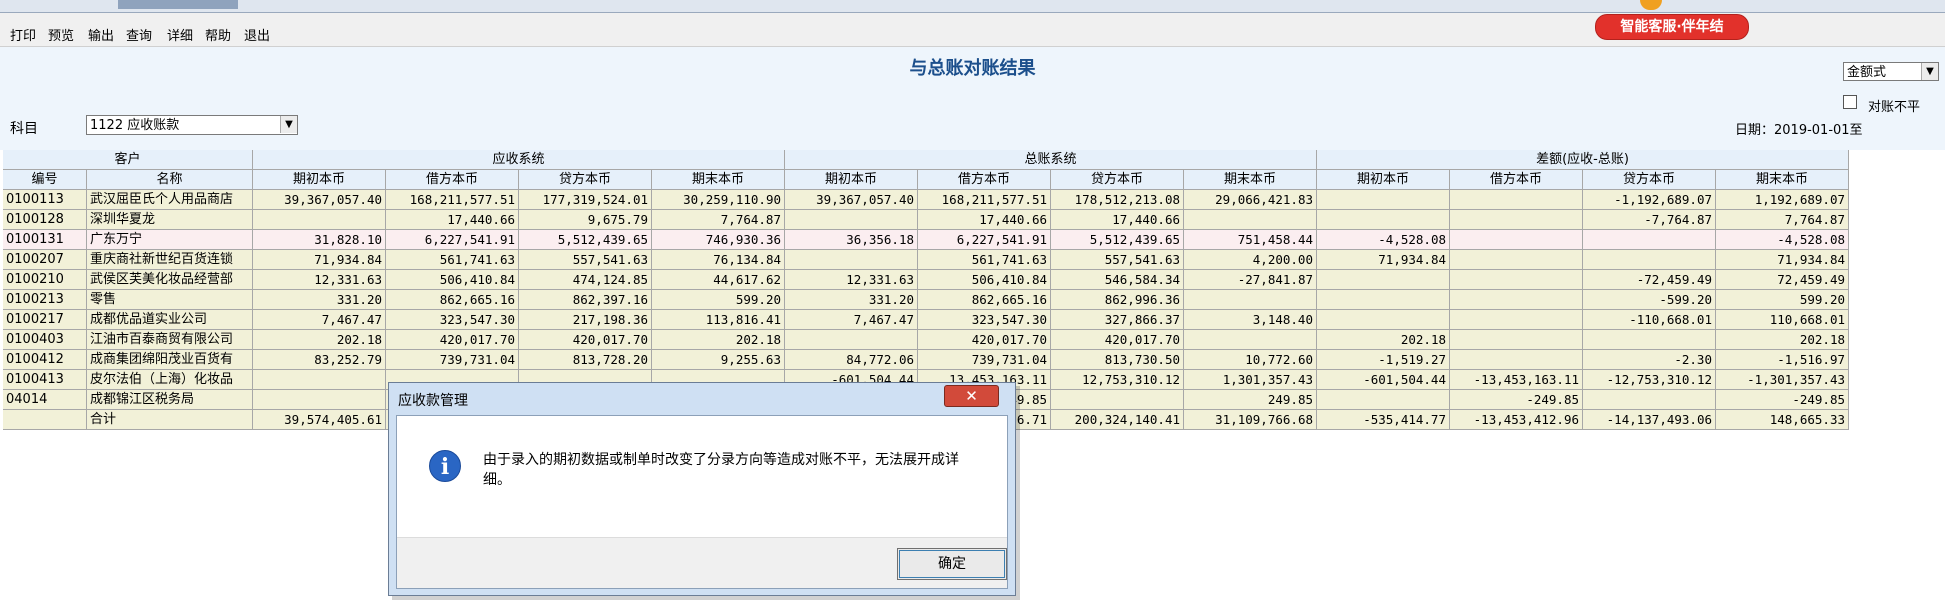 The image size is (1945, 611). Describe the element at coordinates (1850, 102) in the screenshot. I see `unbalanced-checkbox` at that location.